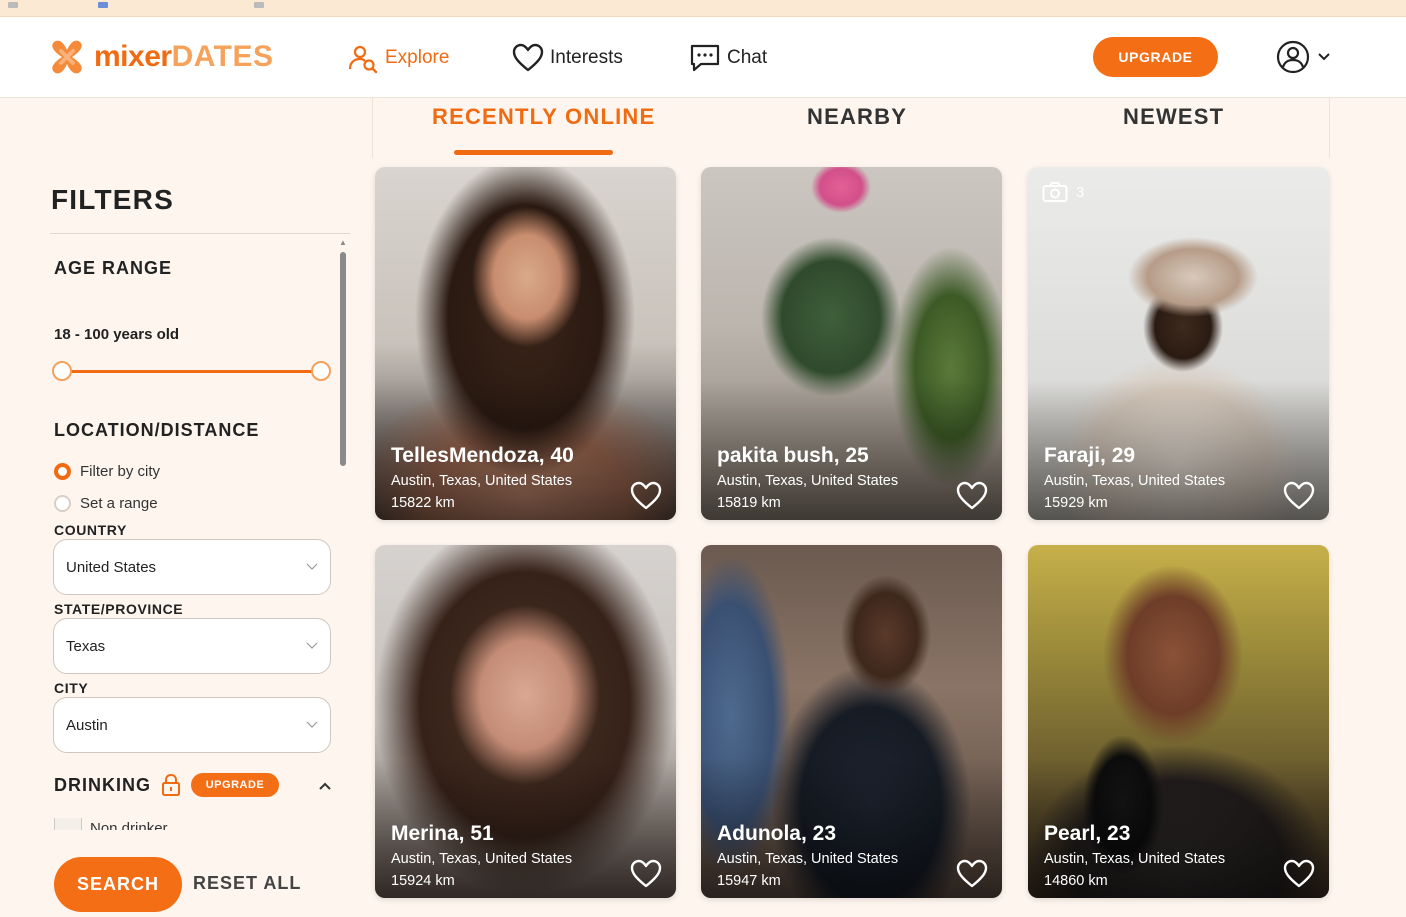 The width and height of the screenshot is (1406, 917). I want to click on country-value: United States, so click(111, 567).